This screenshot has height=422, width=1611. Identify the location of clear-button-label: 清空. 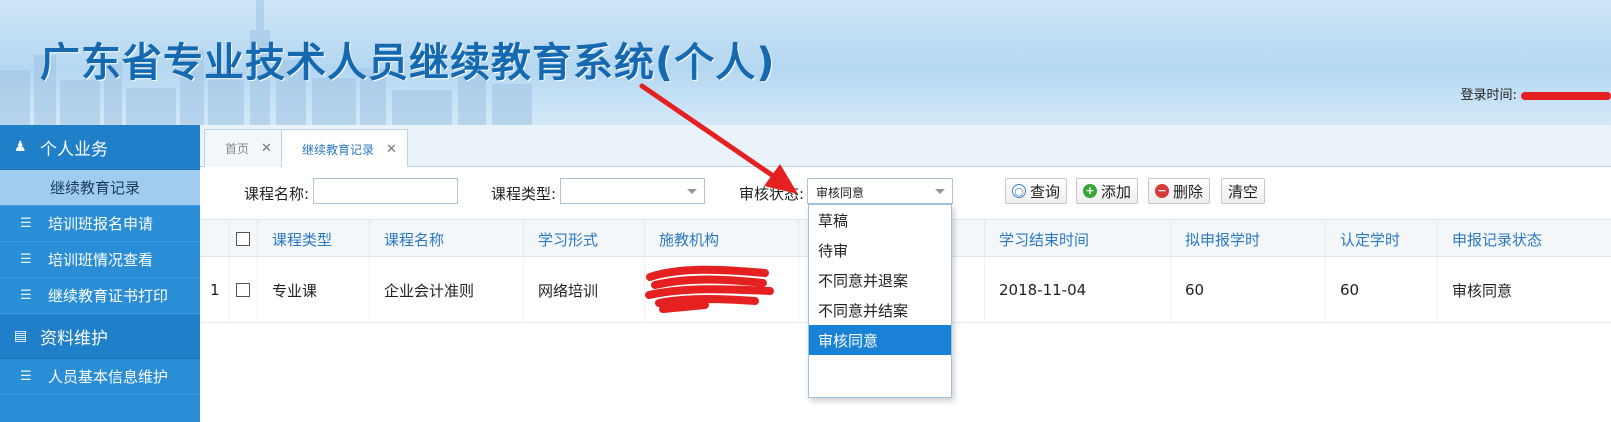
(1243, 191).